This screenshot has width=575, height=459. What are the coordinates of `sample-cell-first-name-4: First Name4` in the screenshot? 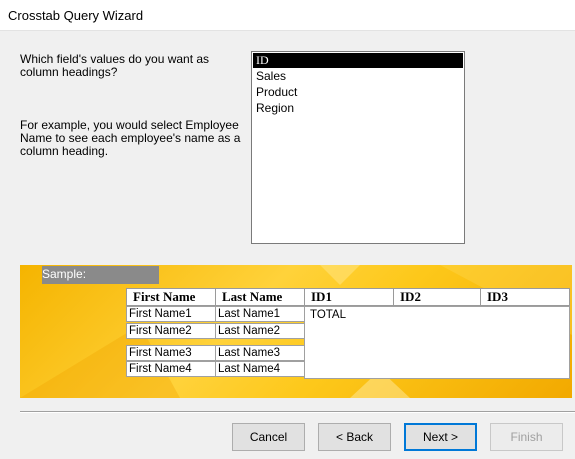 It's located at (171, 369).